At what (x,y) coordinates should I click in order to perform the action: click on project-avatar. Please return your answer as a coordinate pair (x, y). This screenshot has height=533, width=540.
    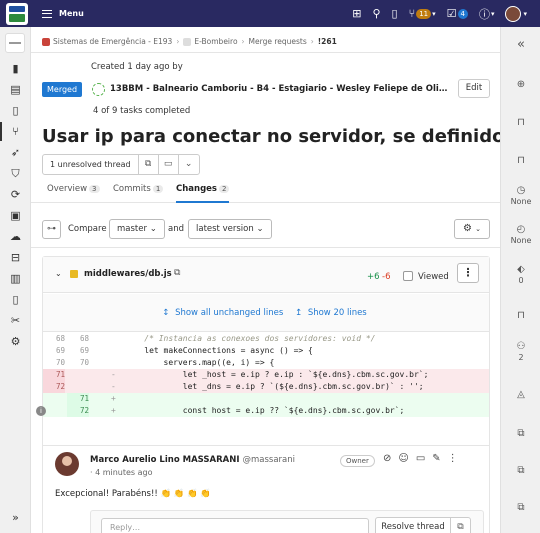
    Looking at the image, I should click on (15, 43).